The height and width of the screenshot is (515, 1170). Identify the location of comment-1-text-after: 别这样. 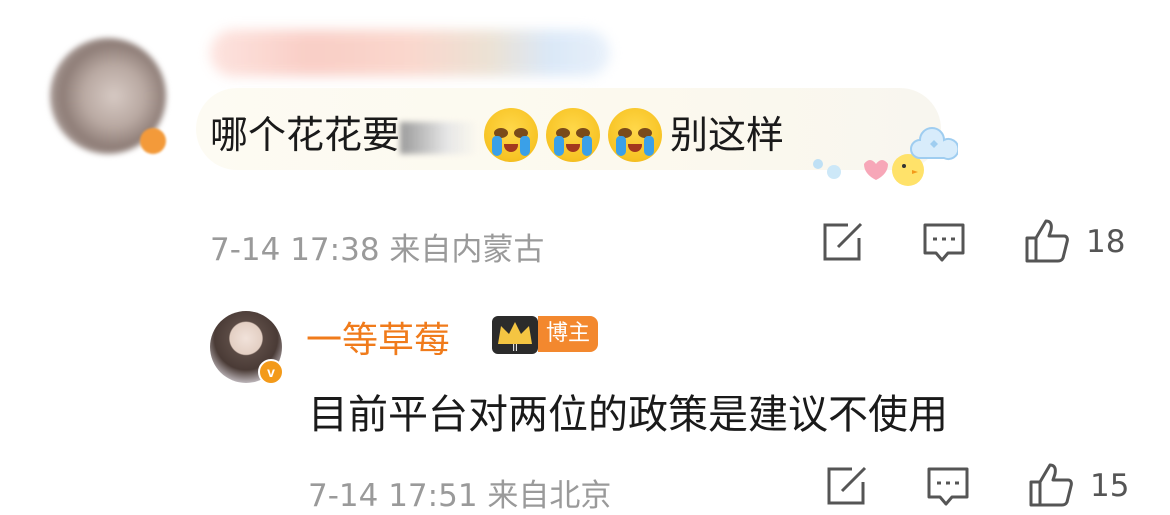
(727, 135).